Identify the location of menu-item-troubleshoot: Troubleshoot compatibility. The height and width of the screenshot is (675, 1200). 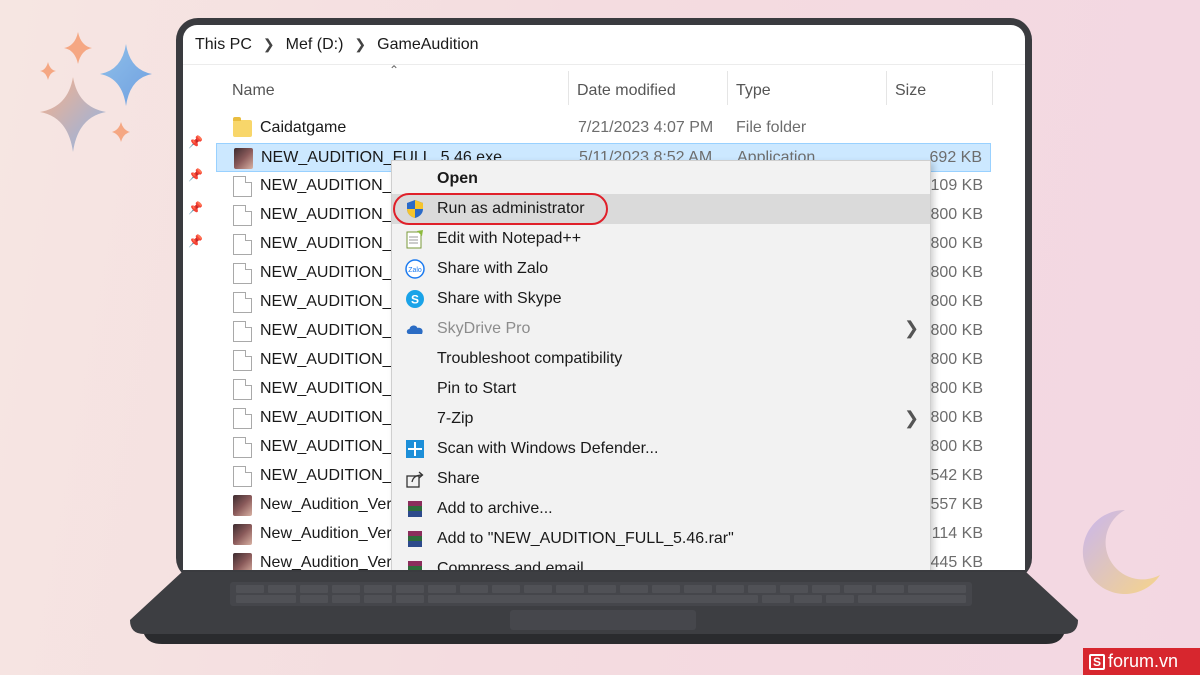
(661, 359).